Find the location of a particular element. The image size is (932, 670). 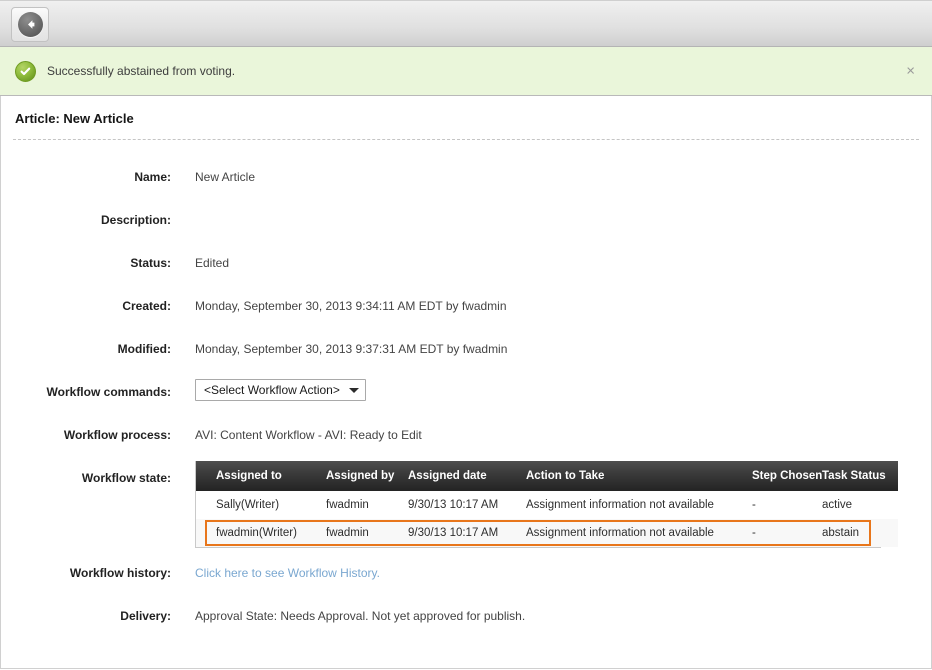

cell-task-status: abstain is located at coordinates (860, 533).